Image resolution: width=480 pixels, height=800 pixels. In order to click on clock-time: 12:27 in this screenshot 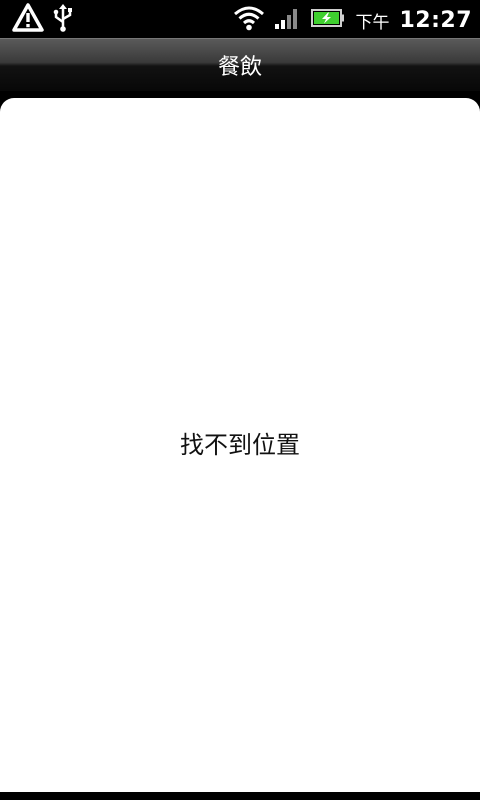, I will do `click(435, 20)`.